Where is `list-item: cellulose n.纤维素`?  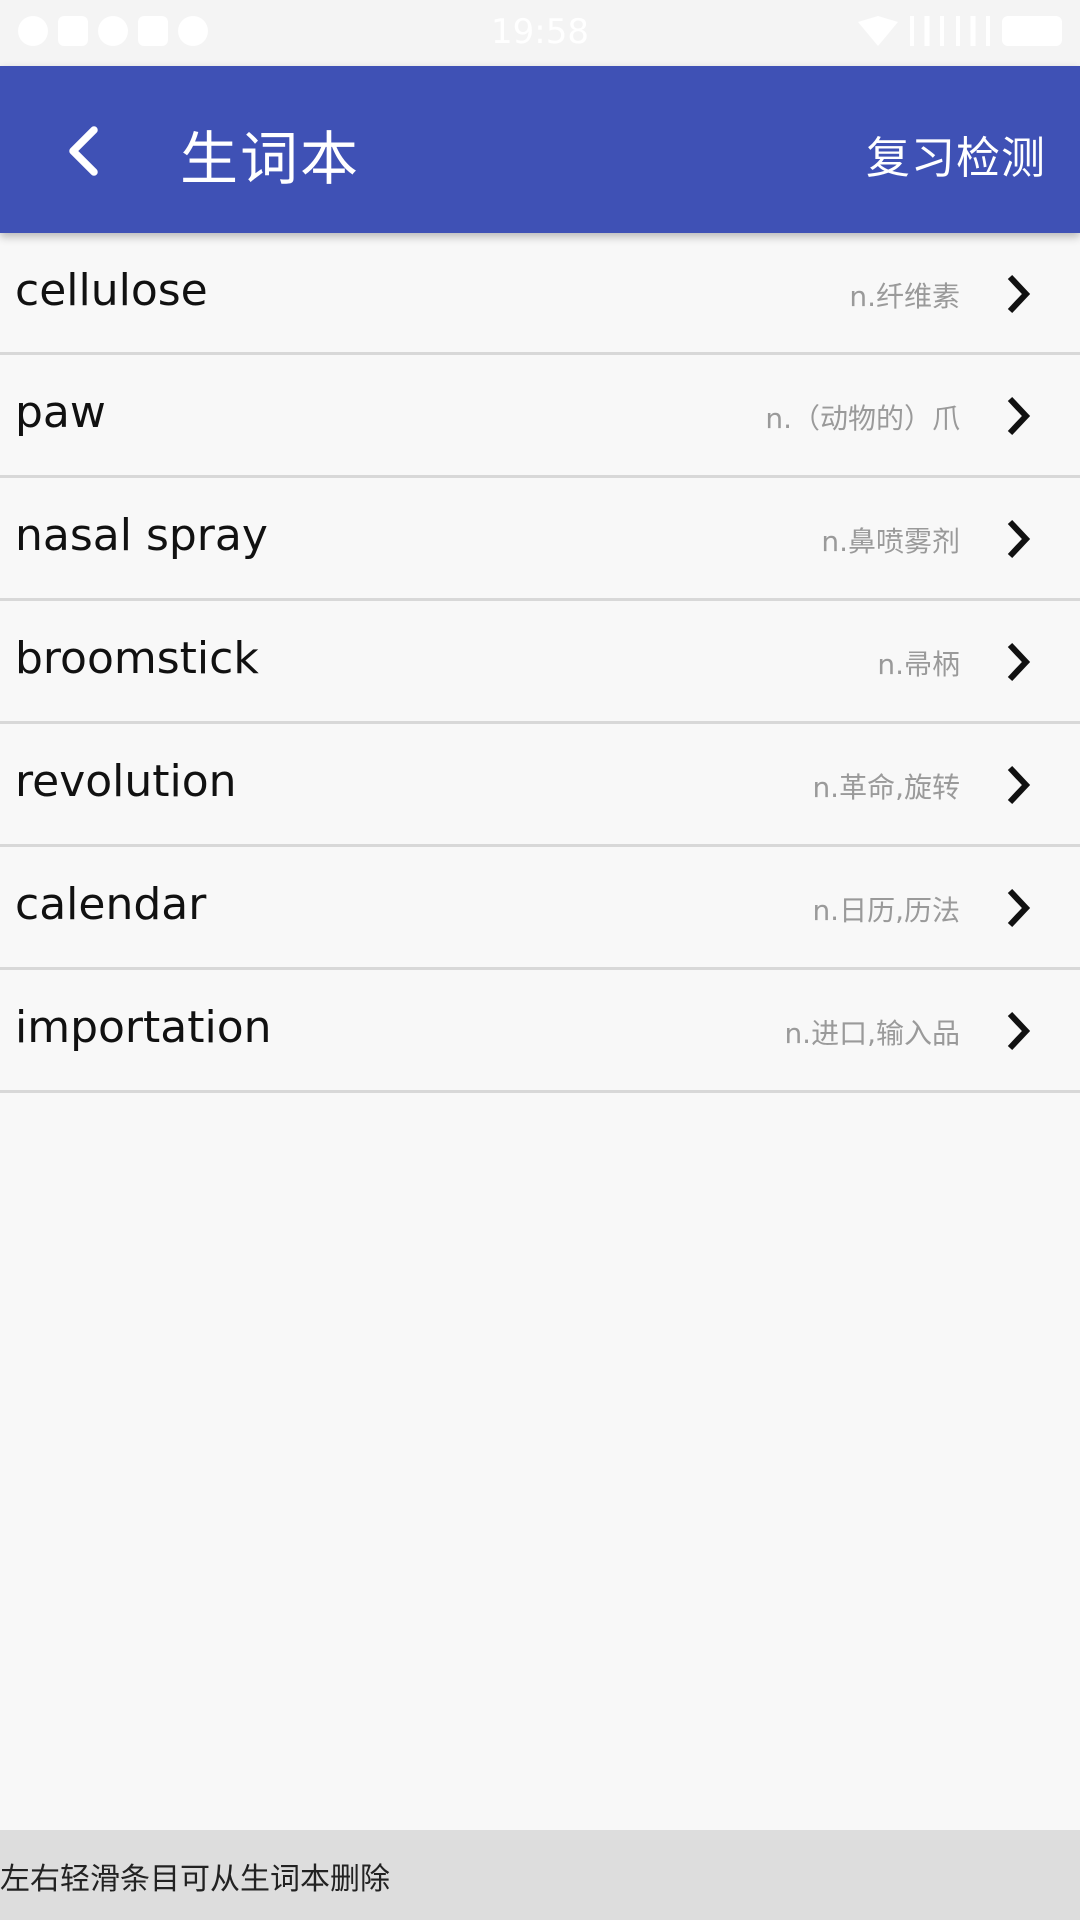
list-item: cellulose n.纤维素 is located at coordinates (540, 294).